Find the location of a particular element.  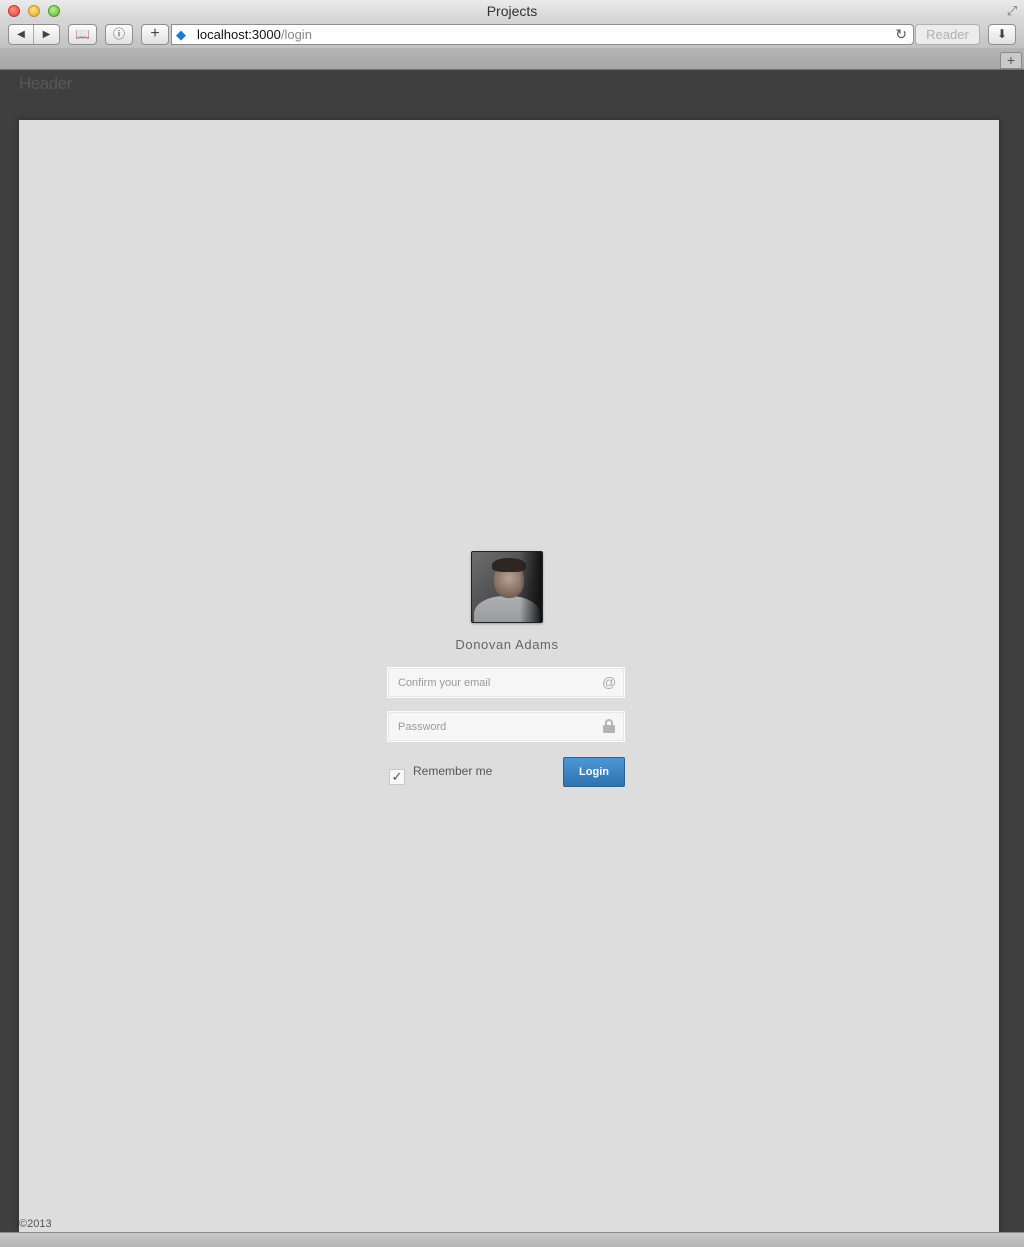

window-titlebar: Projects ⤢ is located at coordinates (512, 11).